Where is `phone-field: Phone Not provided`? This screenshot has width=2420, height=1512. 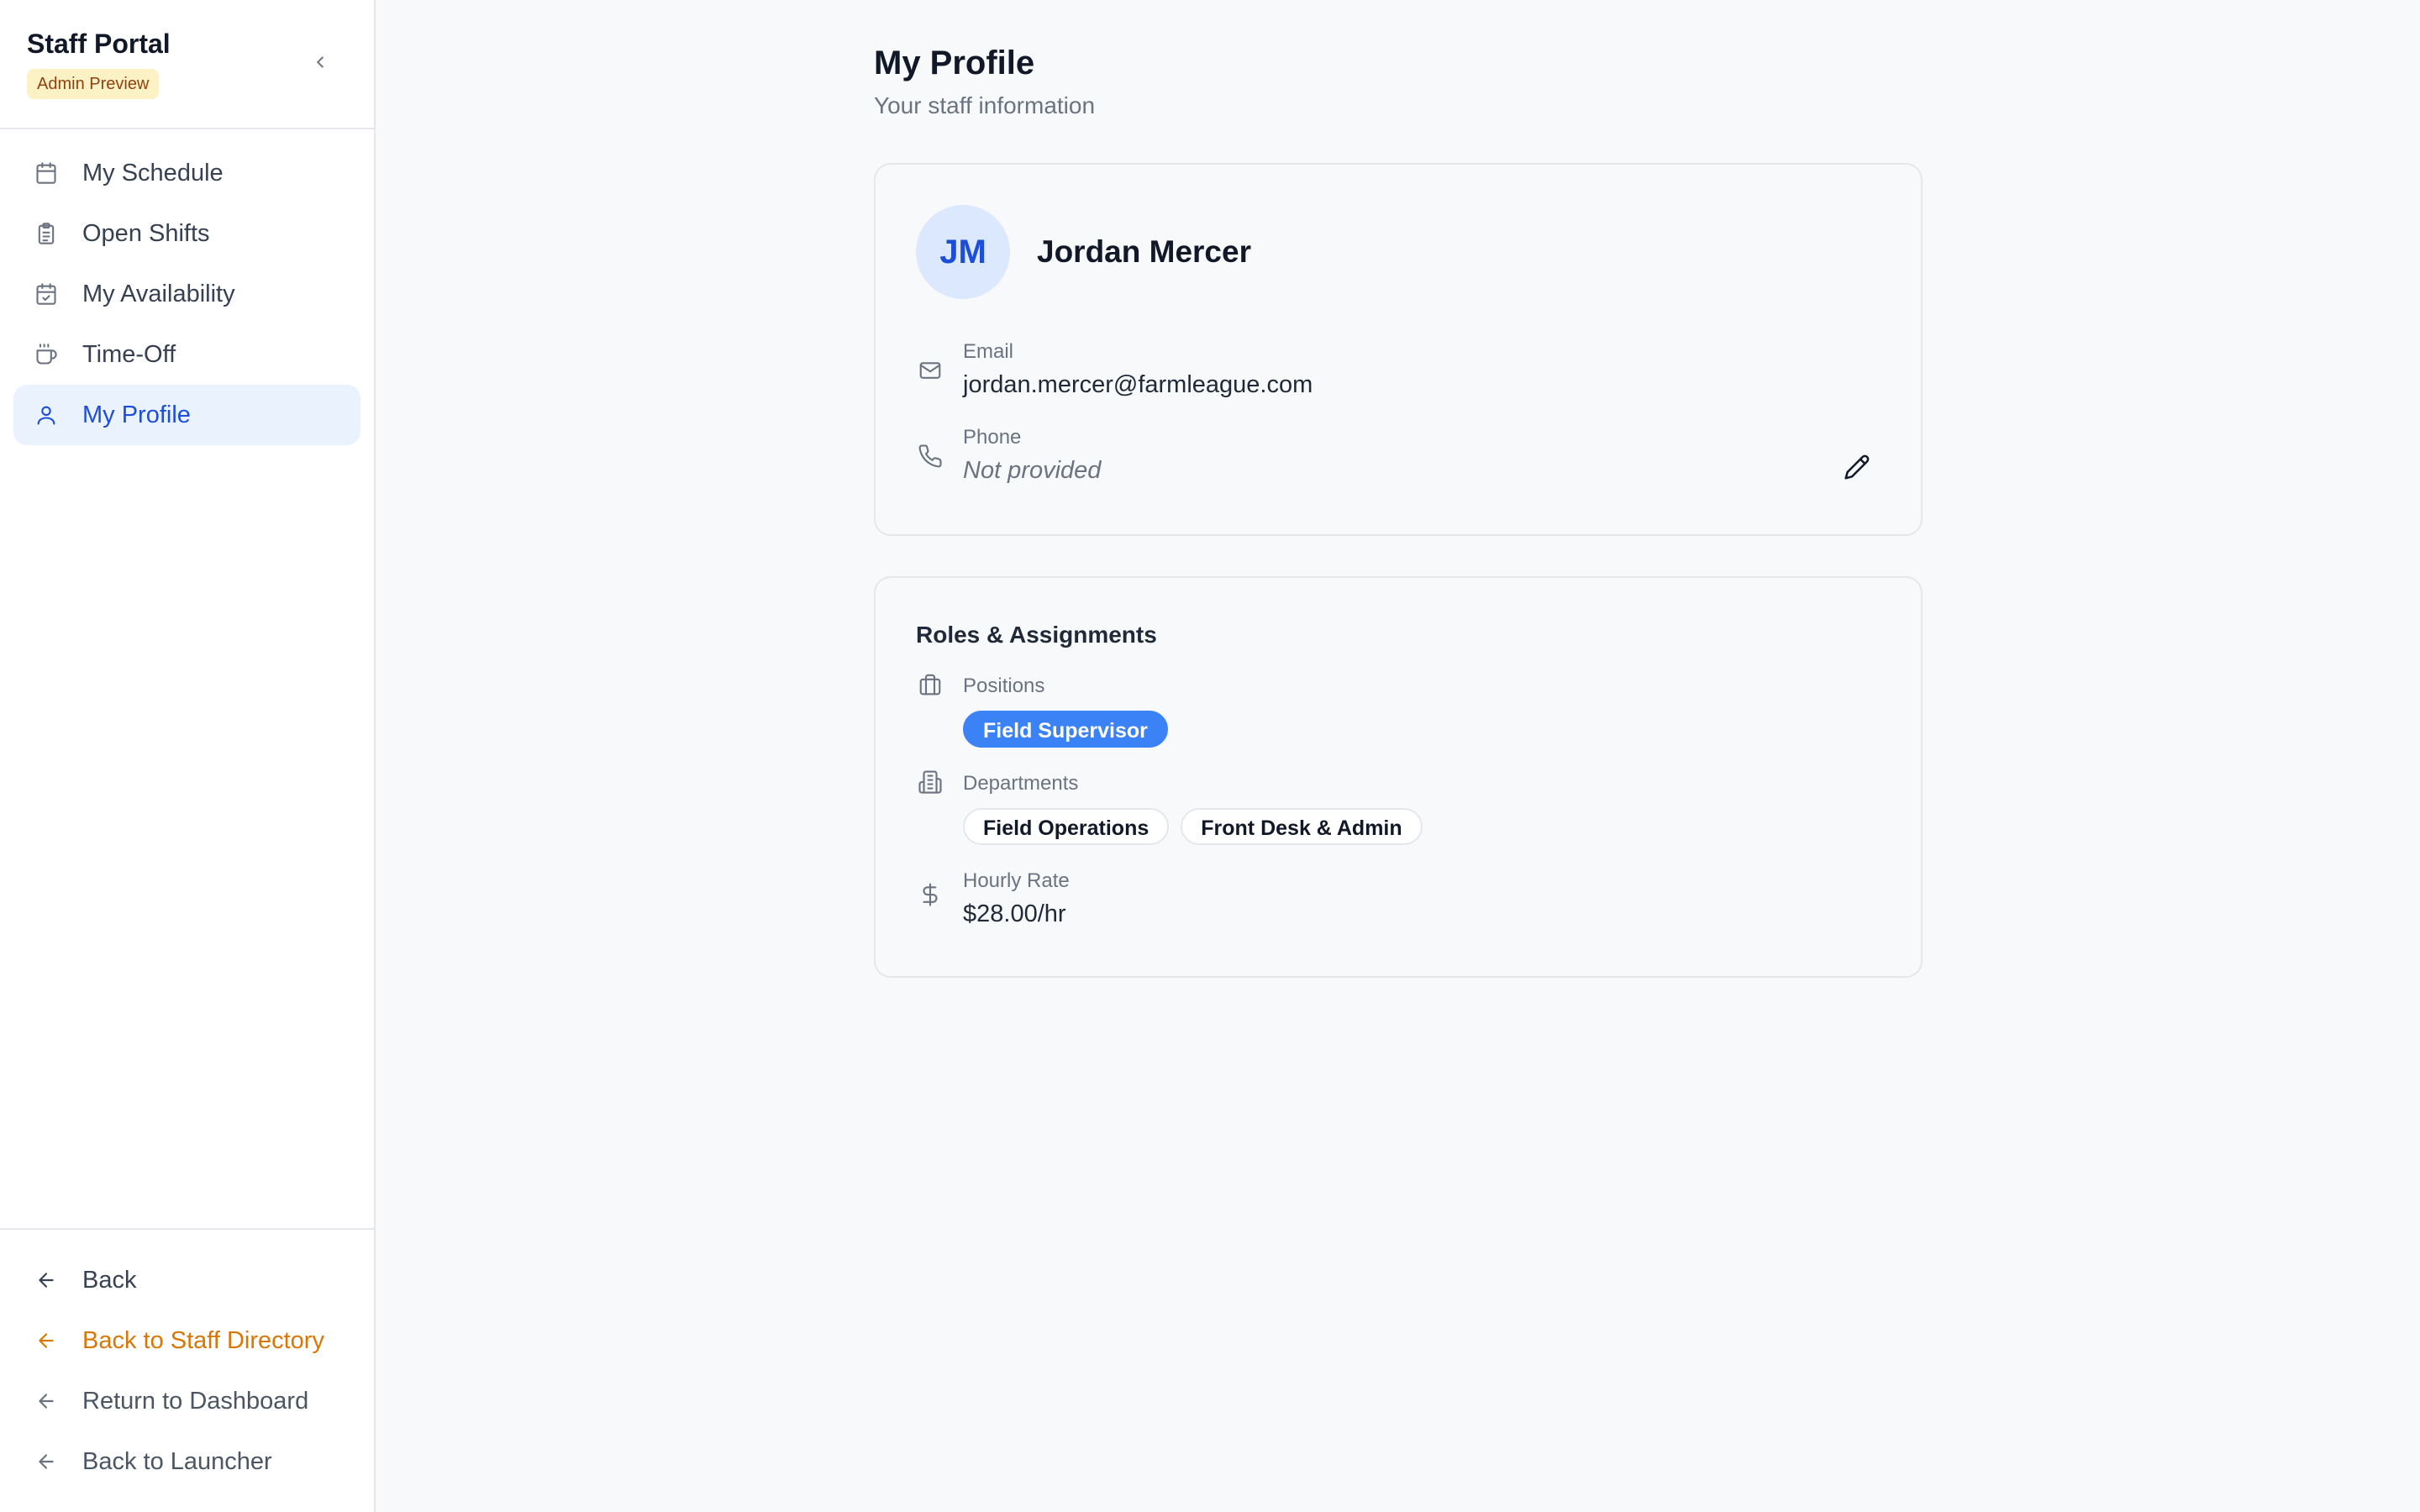 phone-field: Phone Not provided is located at coordinates (1398, 456).